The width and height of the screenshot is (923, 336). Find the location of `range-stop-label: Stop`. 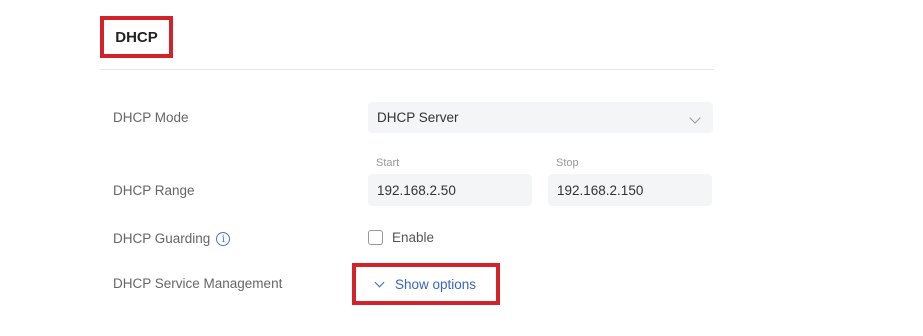

range-stop-label: Stop is located at coordinates (567, 163).